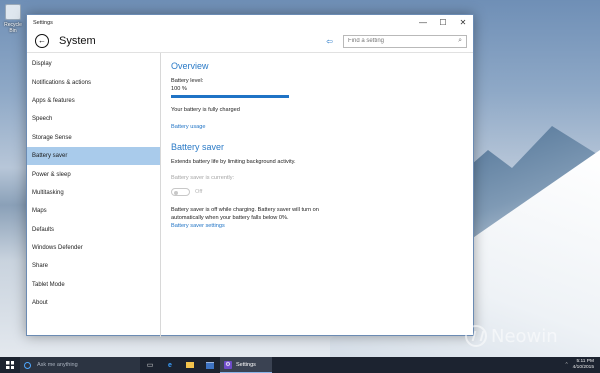 The image size is (600, 373). Describe the element at coordinates (93, 211) in the screenshot. I see `sidebar-item-maps: Maps` at that location.